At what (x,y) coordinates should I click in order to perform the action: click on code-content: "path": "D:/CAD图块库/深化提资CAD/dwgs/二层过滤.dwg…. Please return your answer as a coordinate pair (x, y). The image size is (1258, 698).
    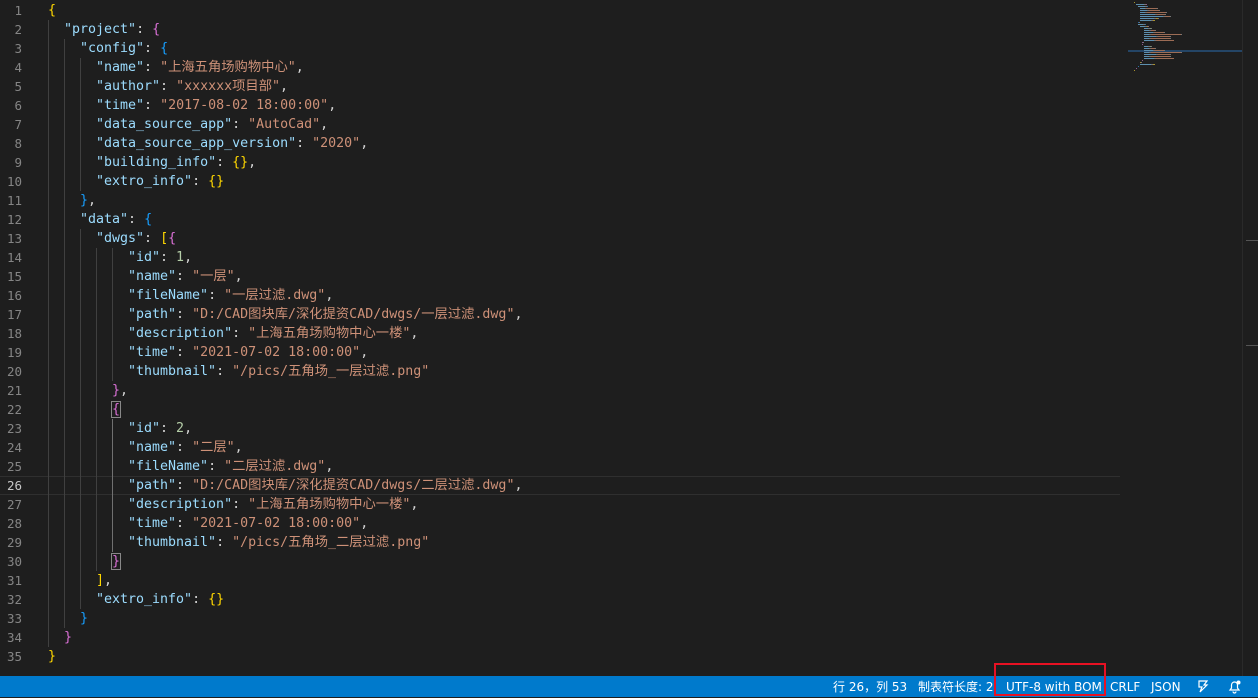
    Looking at the image, I should click on (325, 485).